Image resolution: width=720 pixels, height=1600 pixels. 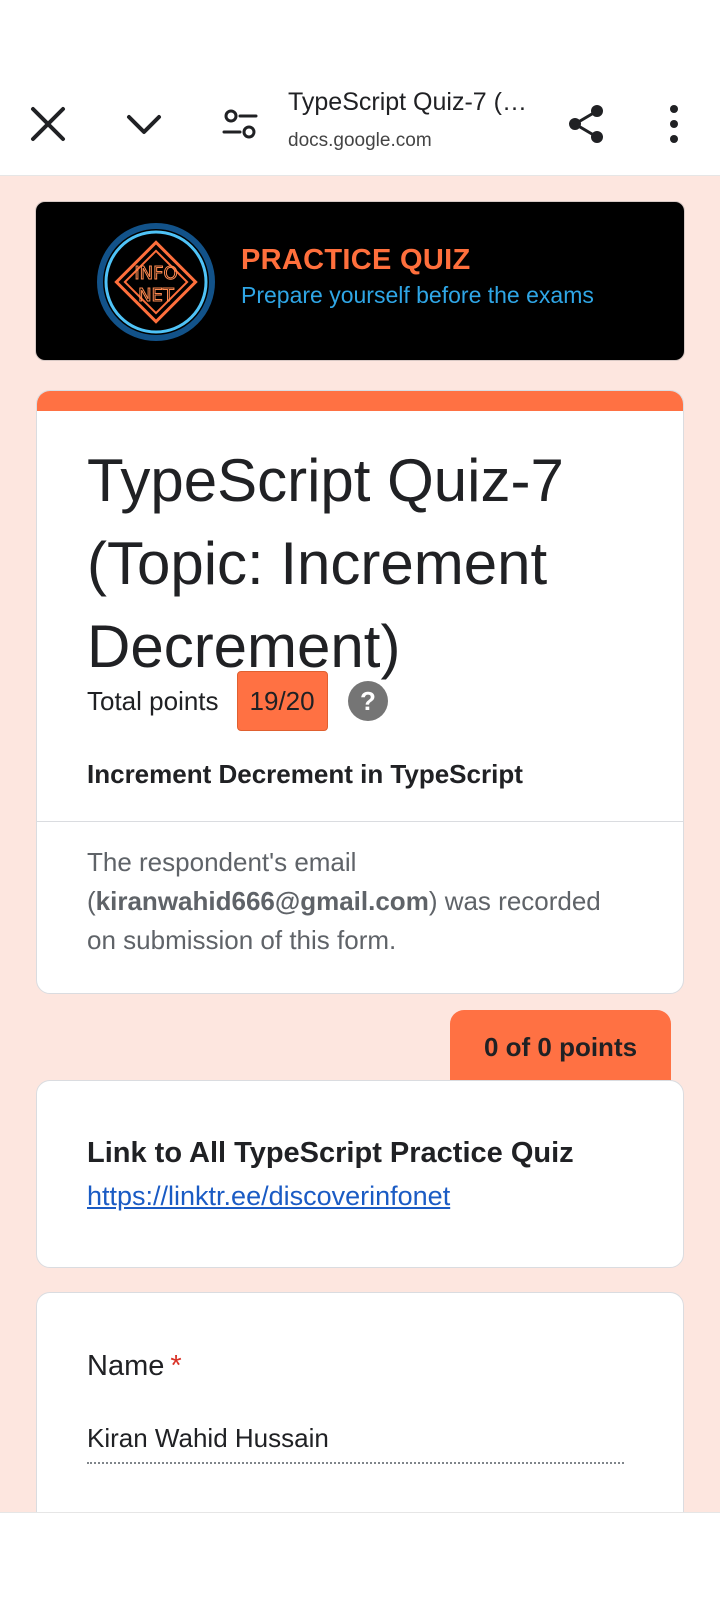 What do you see at coordinates (360, 36) in the screenshot?
I see `status-bar` at bounding box center [360, 36].